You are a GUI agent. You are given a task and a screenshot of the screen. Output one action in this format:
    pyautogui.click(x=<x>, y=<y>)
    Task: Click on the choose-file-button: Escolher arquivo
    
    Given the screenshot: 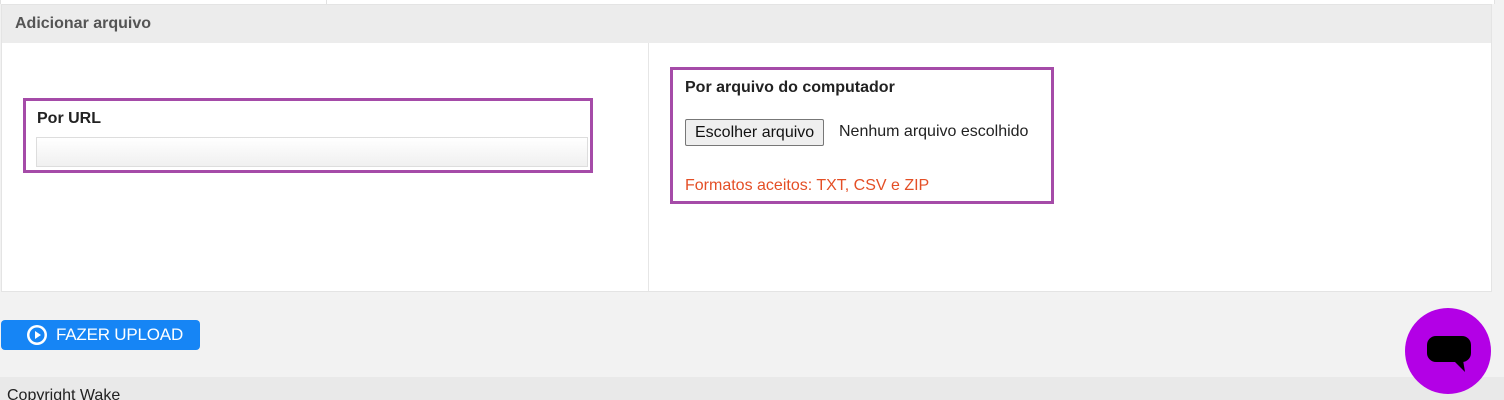 What is the action you would take?
    pyautogui.click(x=755, y=132)
    